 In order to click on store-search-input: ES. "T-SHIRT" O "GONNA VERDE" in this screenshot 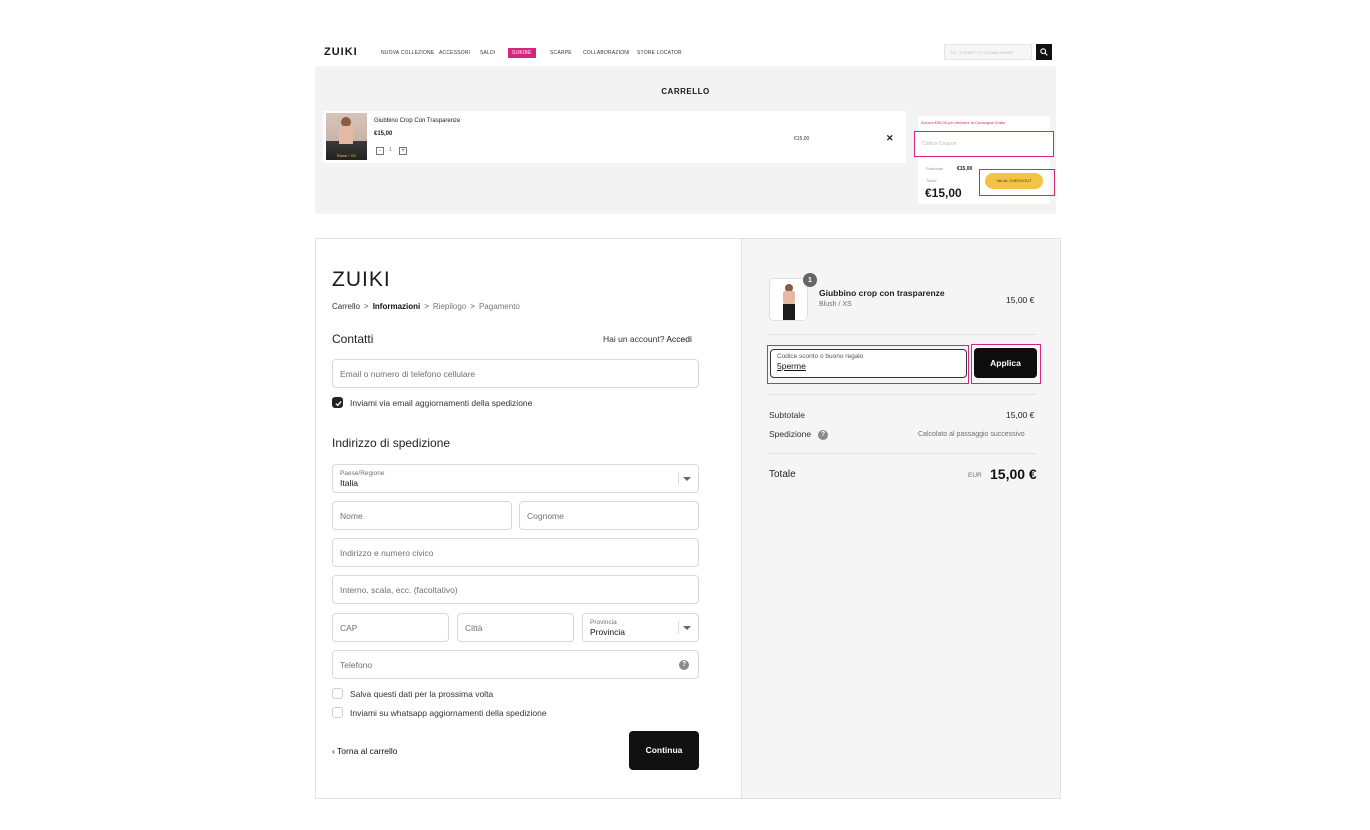, I will do `click(988, 52)`.